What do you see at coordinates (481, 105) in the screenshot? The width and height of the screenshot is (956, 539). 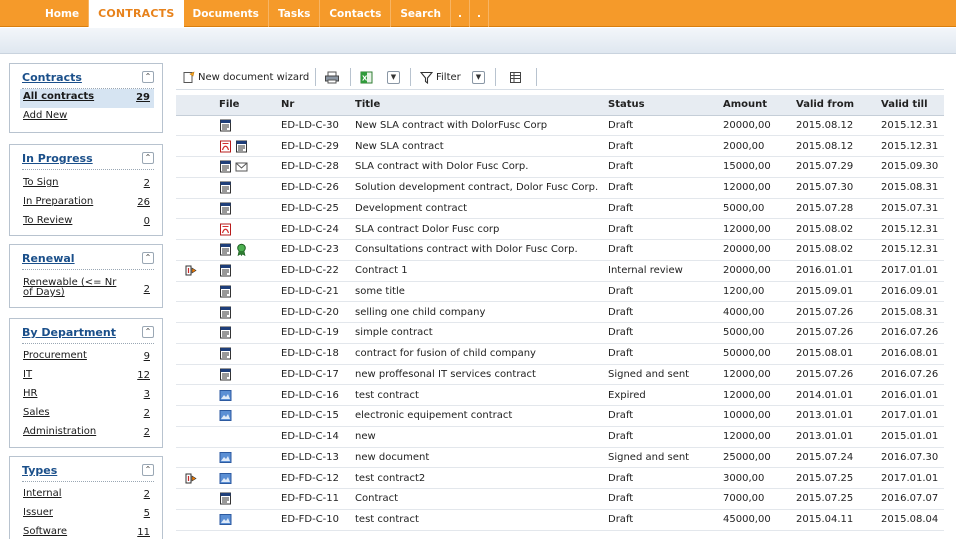 I see `column-header-title: Title` at bounding box center [481, 105].